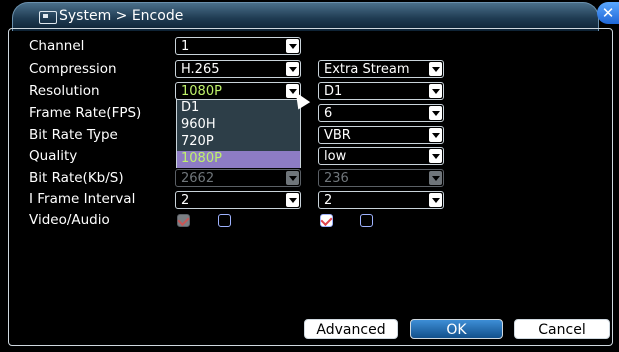  What do you see at coordinates (238, 108) in the screenshot?
I see `resolution-option: D1` at bounding box center [238, 108].